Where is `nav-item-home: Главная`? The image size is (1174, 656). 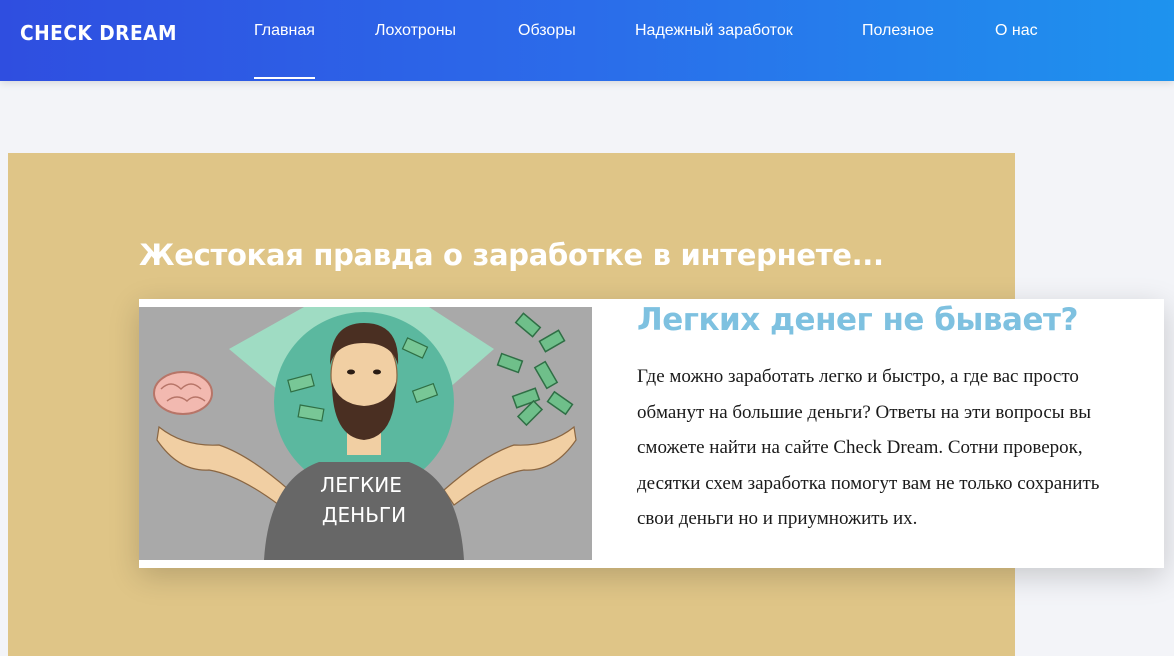
nav-item-home: Главная is located at coordinates (284, 50).